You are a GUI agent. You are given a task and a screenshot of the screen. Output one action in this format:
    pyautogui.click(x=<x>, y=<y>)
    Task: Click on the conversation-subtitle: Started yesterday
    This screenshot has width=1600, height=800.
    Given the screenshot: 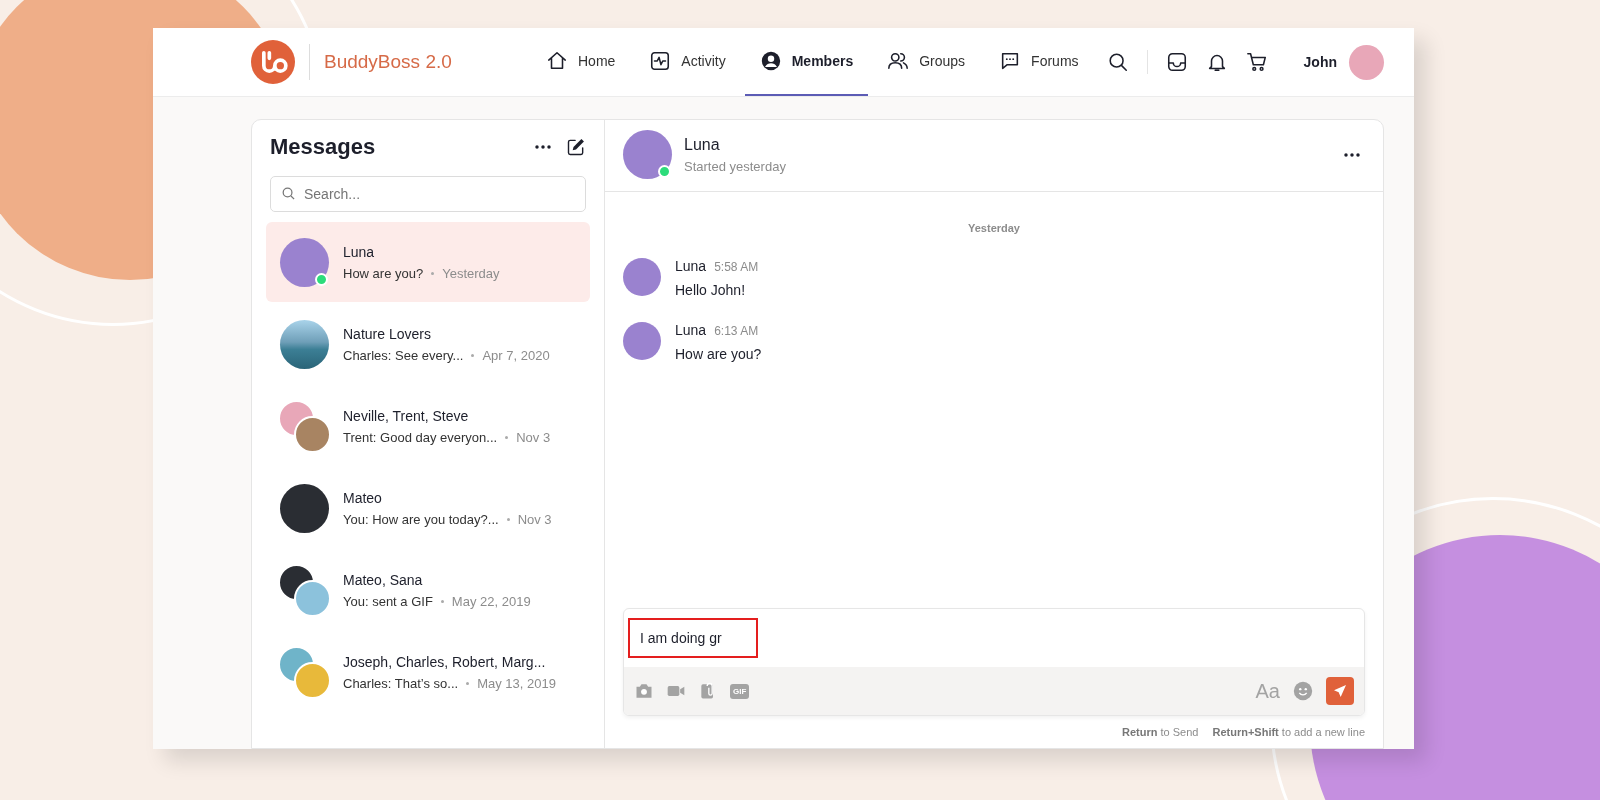 What is the action you would take?
    pyautogui.click(x=735, y=166)
    